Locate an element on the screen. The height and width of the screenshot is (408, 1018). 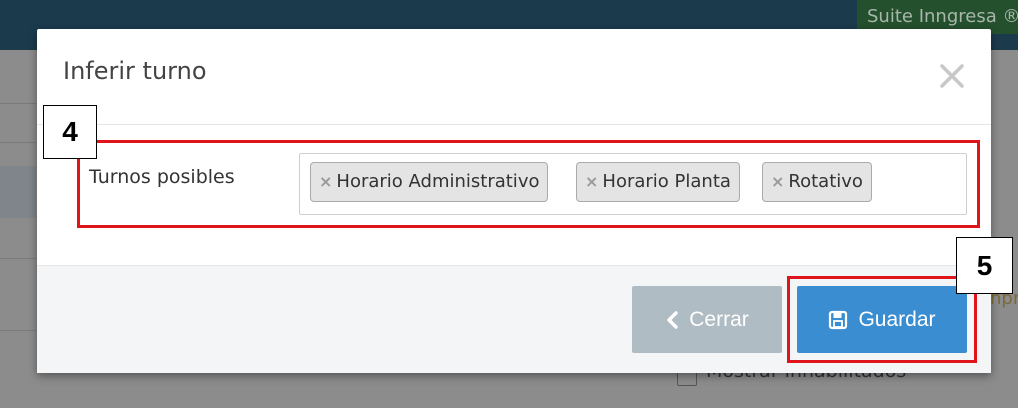
close-button: Cerrar is located at coordinates (707, 319).